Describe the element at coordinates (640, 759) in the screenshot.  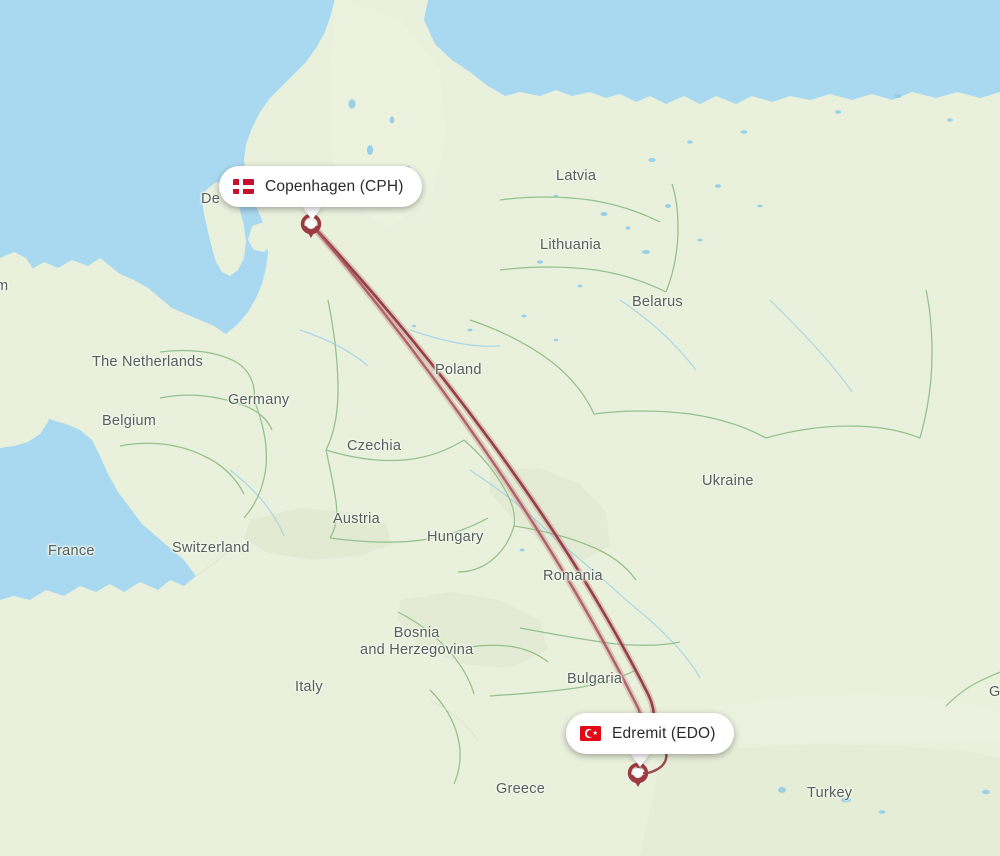
I see `destination-callout-tail` at that location.